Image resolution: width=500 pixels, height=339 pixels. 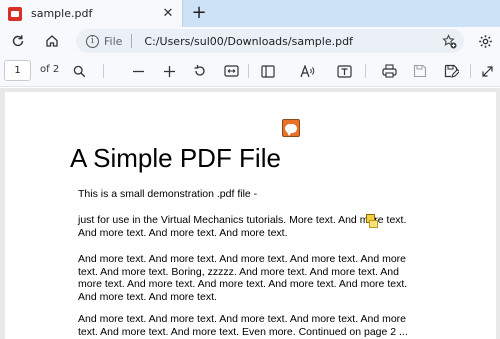 I want to click on comment-note-icon, so click(x=291, y=128).